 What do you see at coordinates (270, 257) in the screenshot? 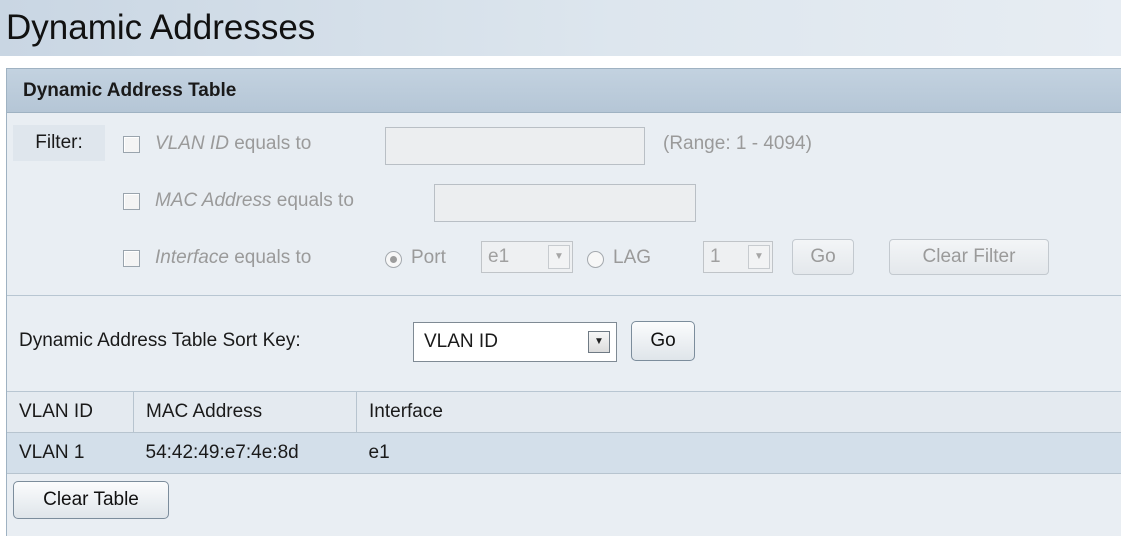
I see `interface-equals-text: equals to` at bounding box center [270, 257].